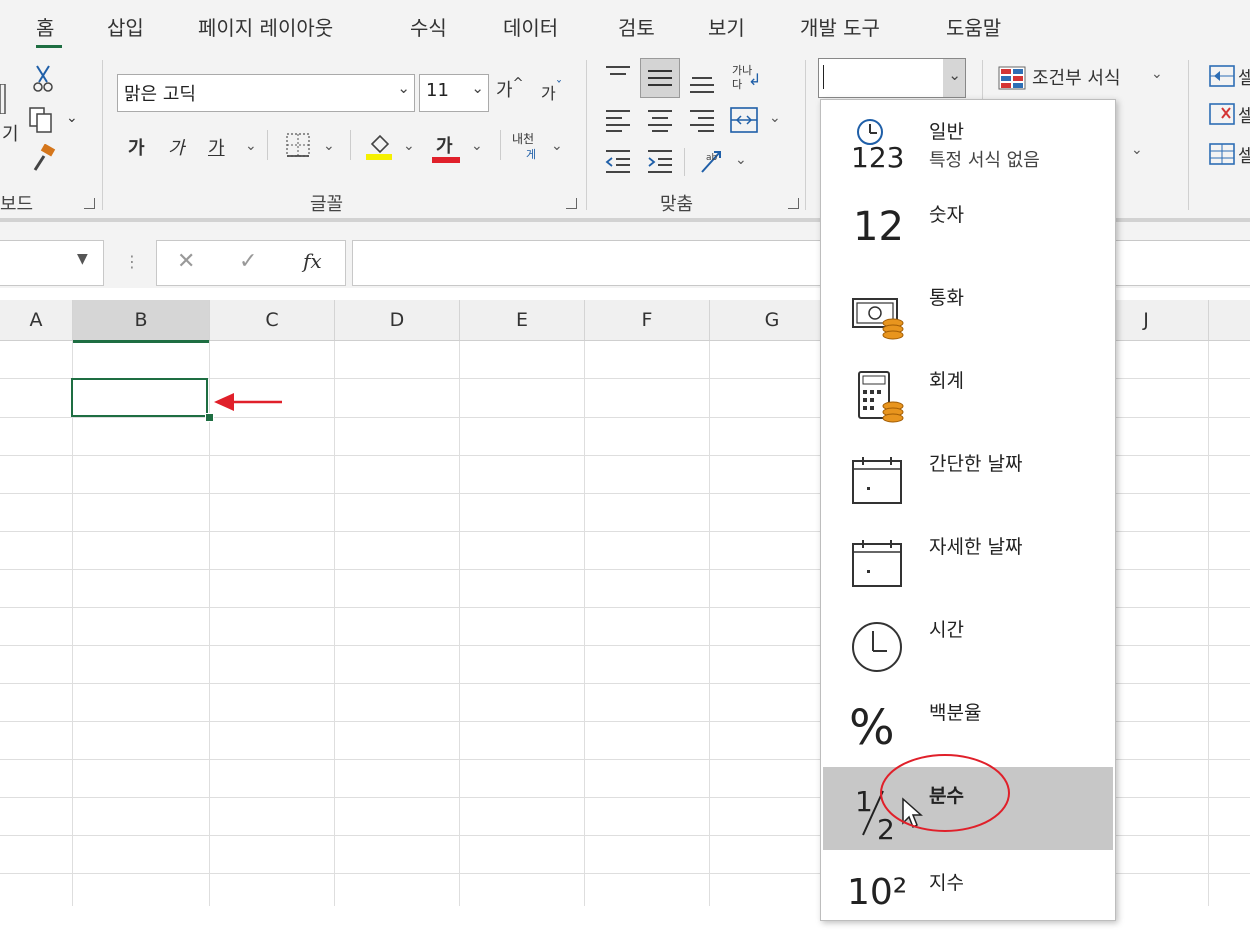  Describe the element at coordinates (329, 146) in the screenshot. I see `borders-dropdown-chevron-icon: ⌄` at that location.